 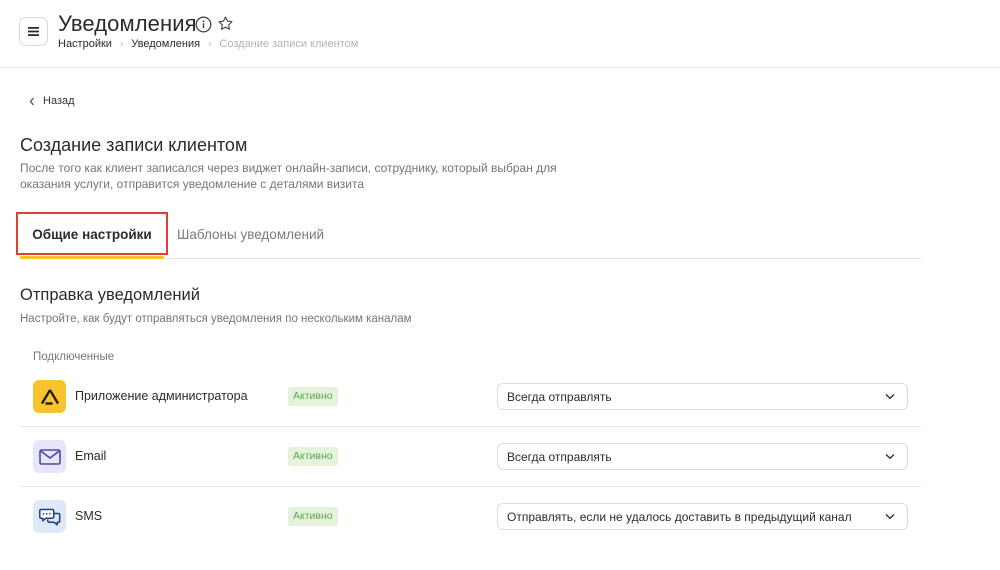 What do you see at coordinates (91, 456) in the screenshot?
I see `channel-name: Email` at bounding box center [91, 456].